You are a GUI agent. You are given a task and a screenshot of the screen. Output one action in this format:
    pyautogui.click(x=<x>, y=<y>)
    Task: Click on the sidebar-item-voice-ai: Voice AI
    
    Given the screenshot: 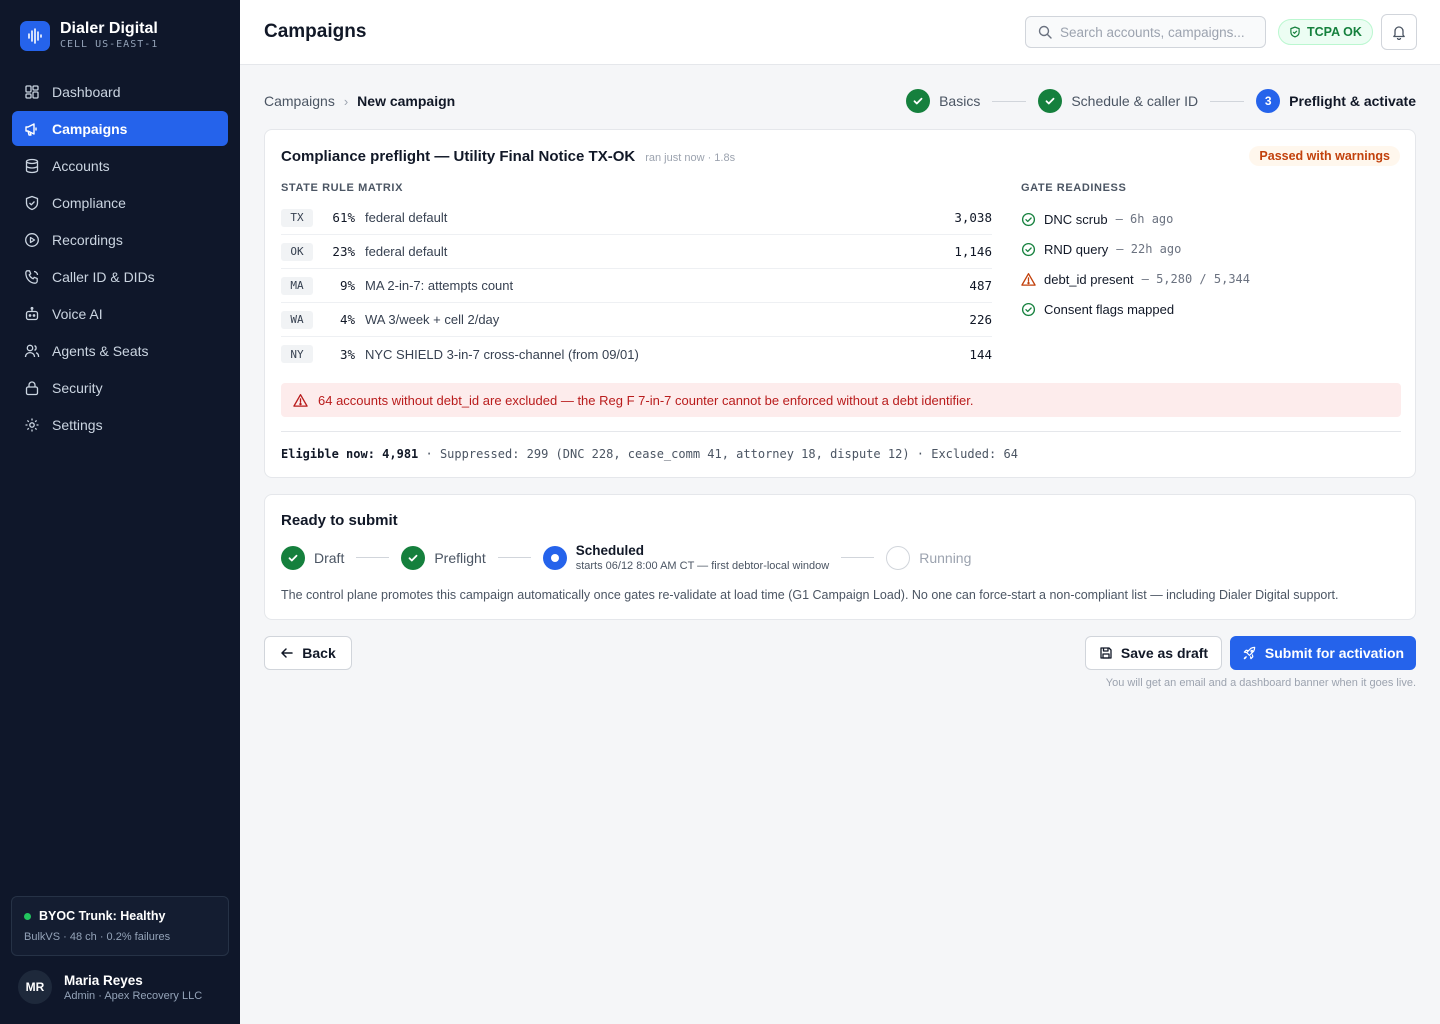 What is the action you would take?
    pyautogui.click(x=120, y=313)
    